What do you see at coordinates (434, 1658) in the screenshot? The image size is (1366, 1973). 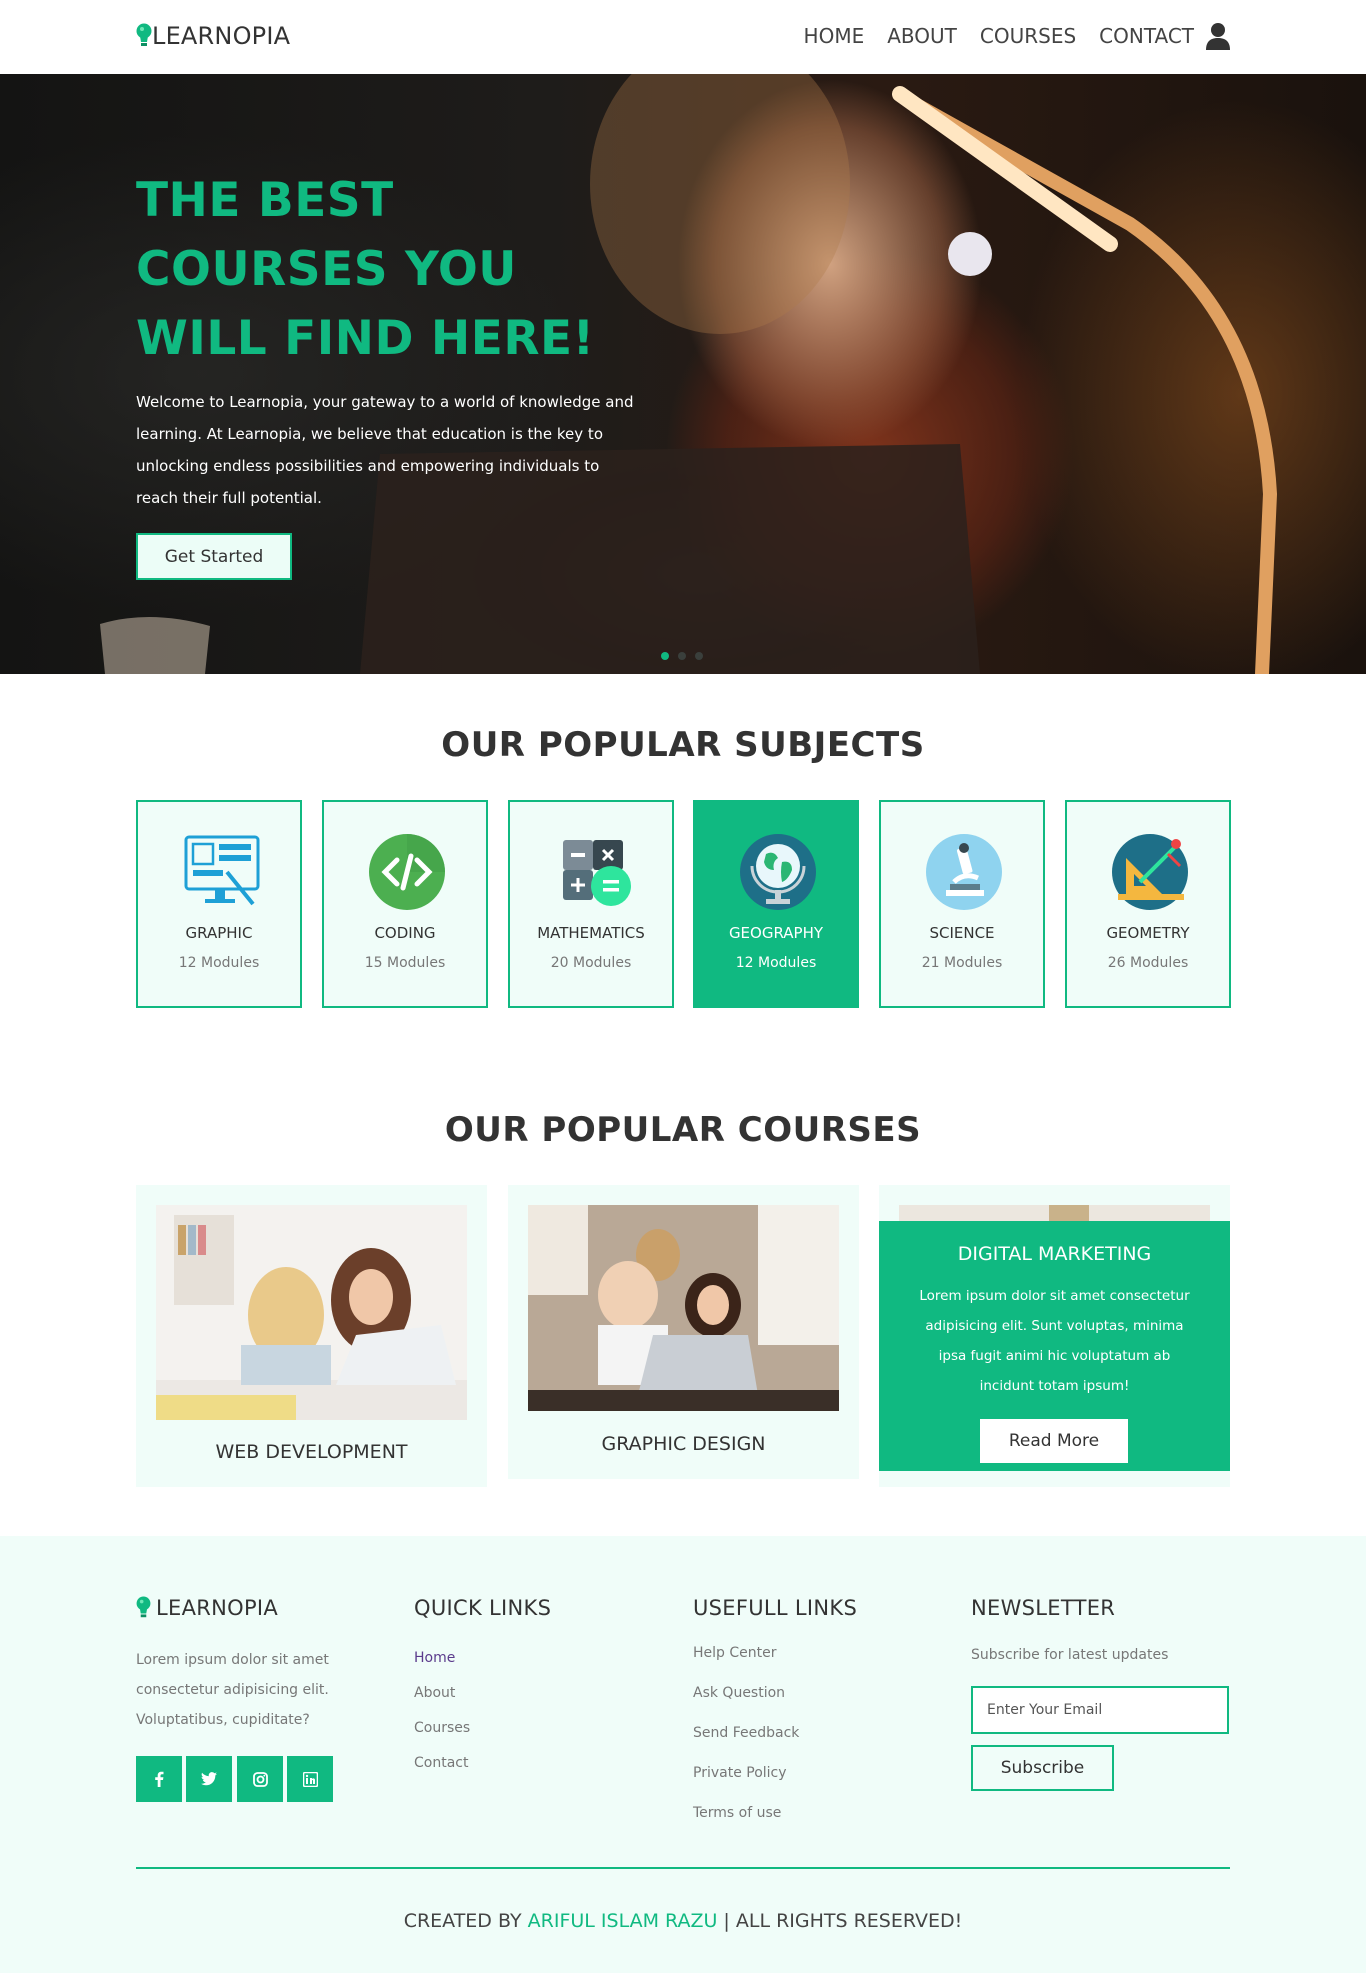 I see `footer-link-home: Home` at bounding box center [434, 1658].